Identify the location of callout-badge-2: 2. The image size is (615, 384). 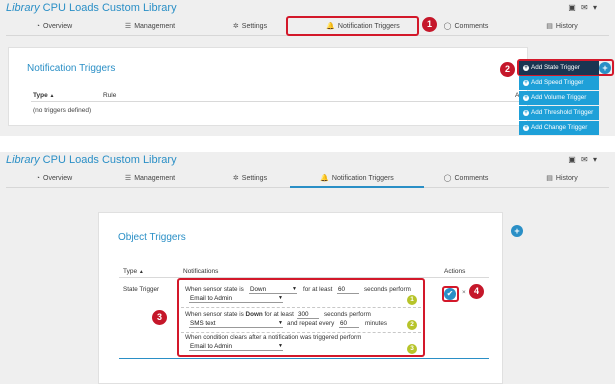
(507, 69).